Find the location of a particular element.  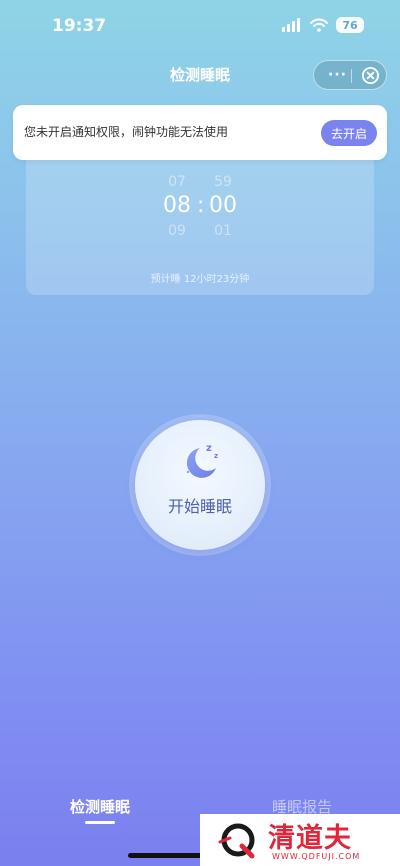

watermark-logo-icon is located at coordinates (236, 841).